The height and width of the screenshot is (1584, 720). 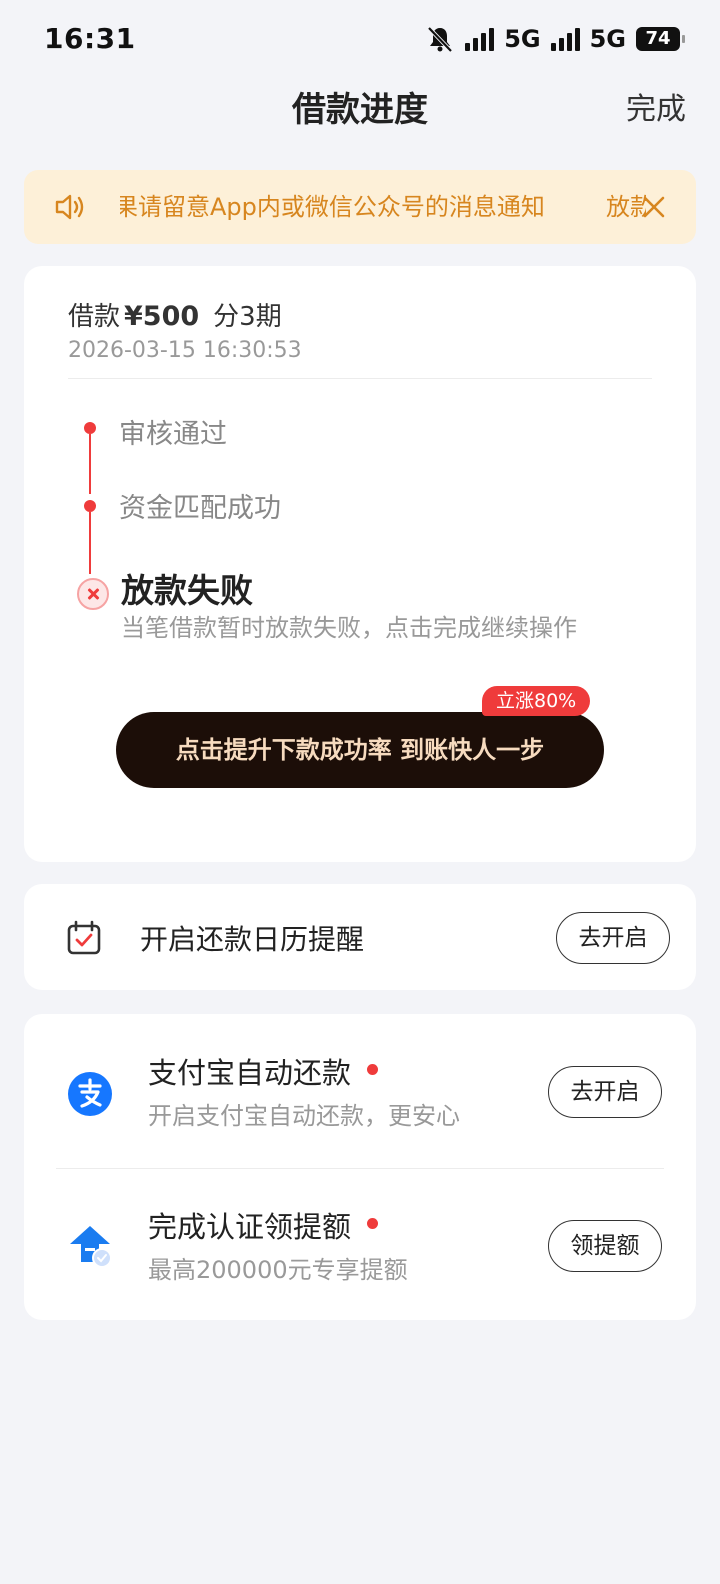 I want to click on enable-alipay-autopay-button: 去开启, so click(x=605, y=1092).